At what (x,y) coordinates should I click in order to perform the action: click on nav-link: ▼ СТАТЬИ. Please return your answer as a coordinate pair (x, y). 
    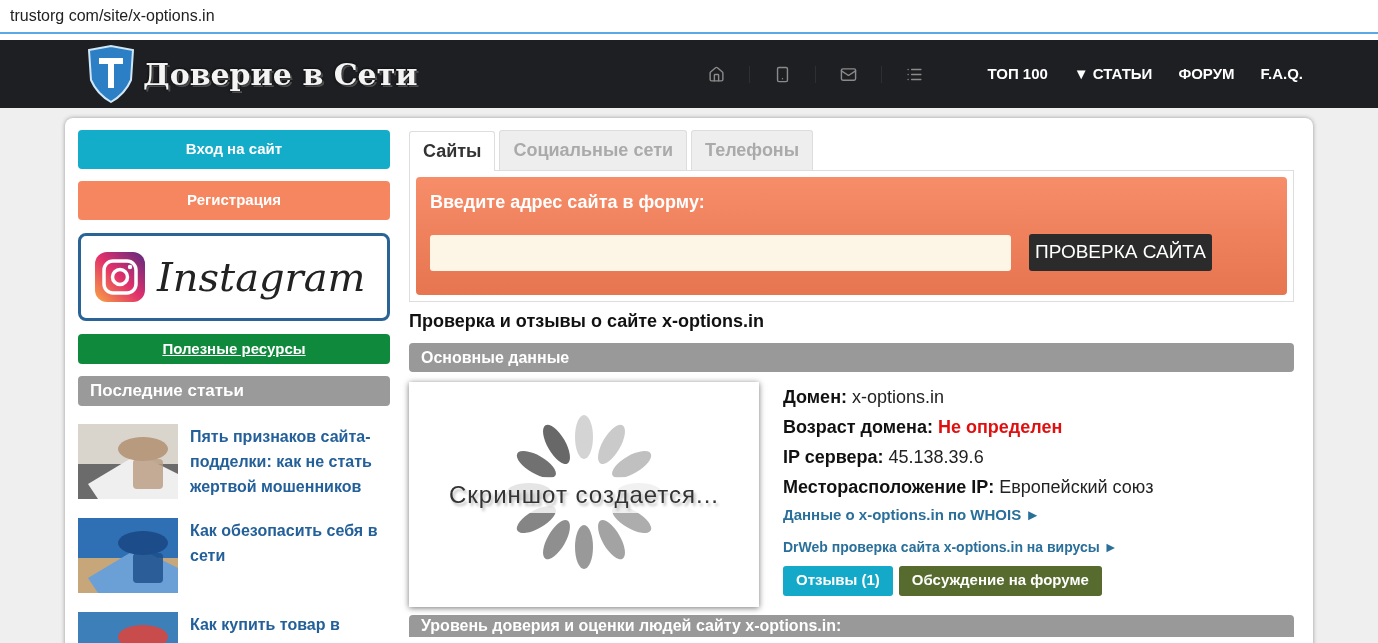
    Looking at the image, I should click on (1113, 74).